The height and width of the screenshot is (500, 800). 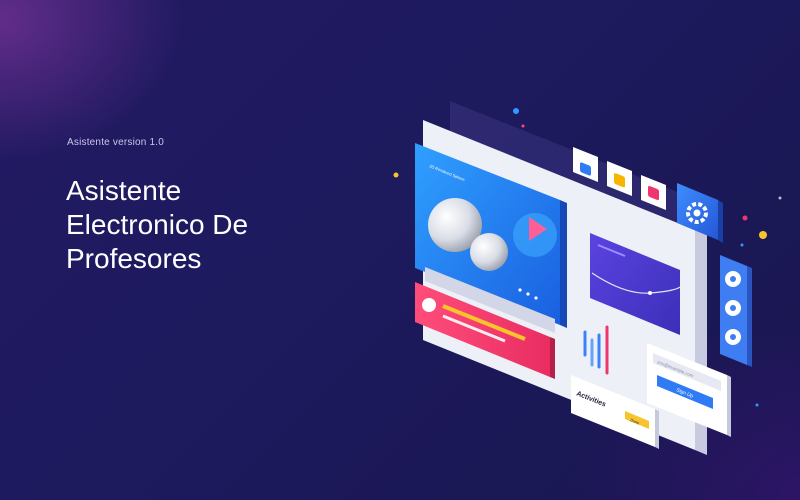 What do you see at coordinates (124, 190) in the screenshot?
I see `title-line-1: Asistente` at bounding box center [124, 190].